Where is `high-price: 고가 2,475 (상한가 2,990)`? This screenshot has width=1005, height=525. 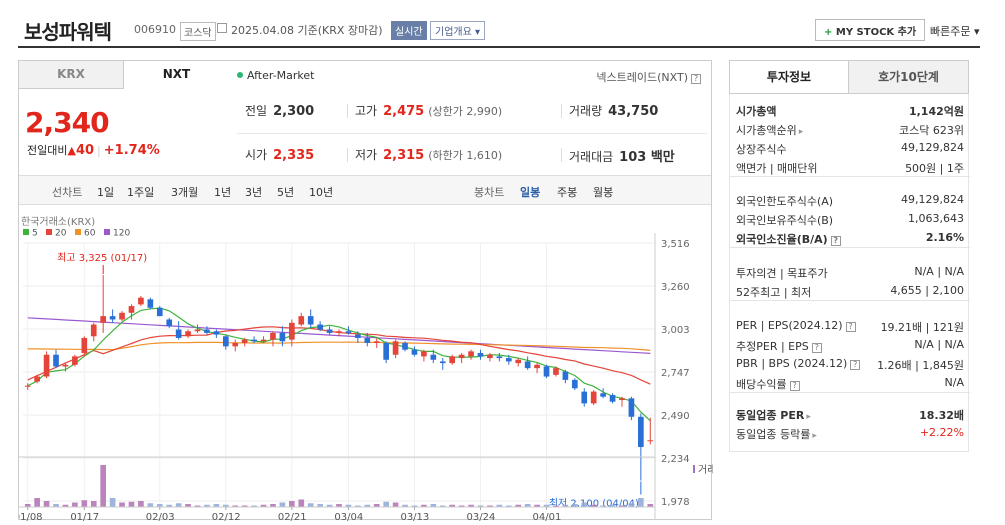 high-price: 고가 2,475 (상한가 2,990) is located at coordinates (424, 110).